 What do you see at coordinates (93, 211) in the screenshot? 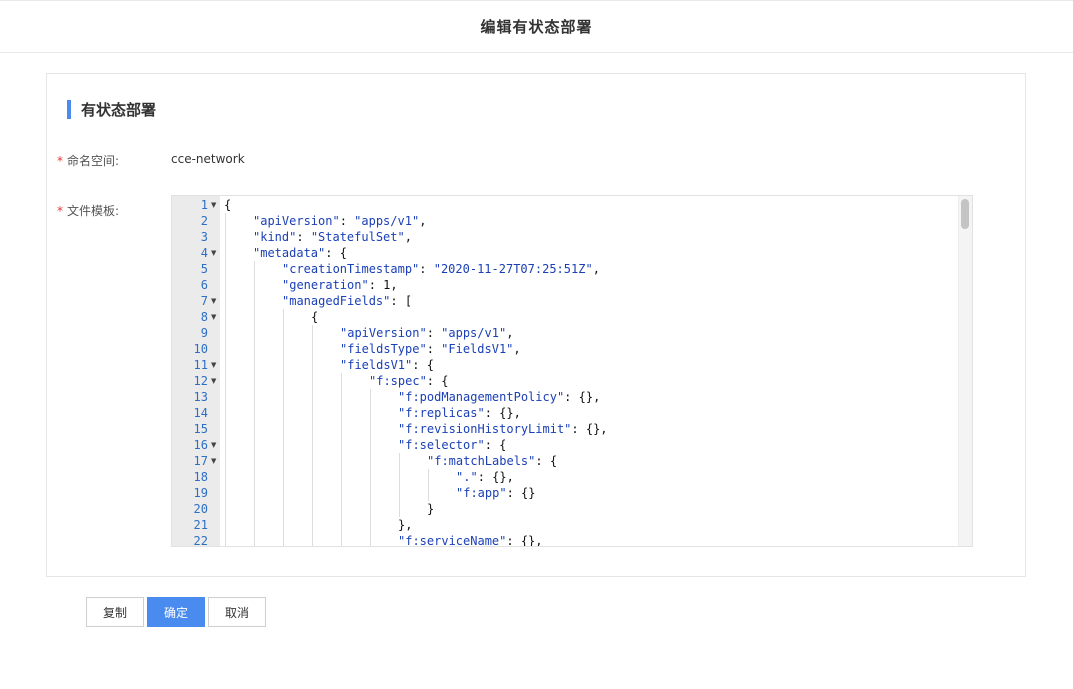
I see `template-label-text: 文件模板:` at bounding box center [93, 211].